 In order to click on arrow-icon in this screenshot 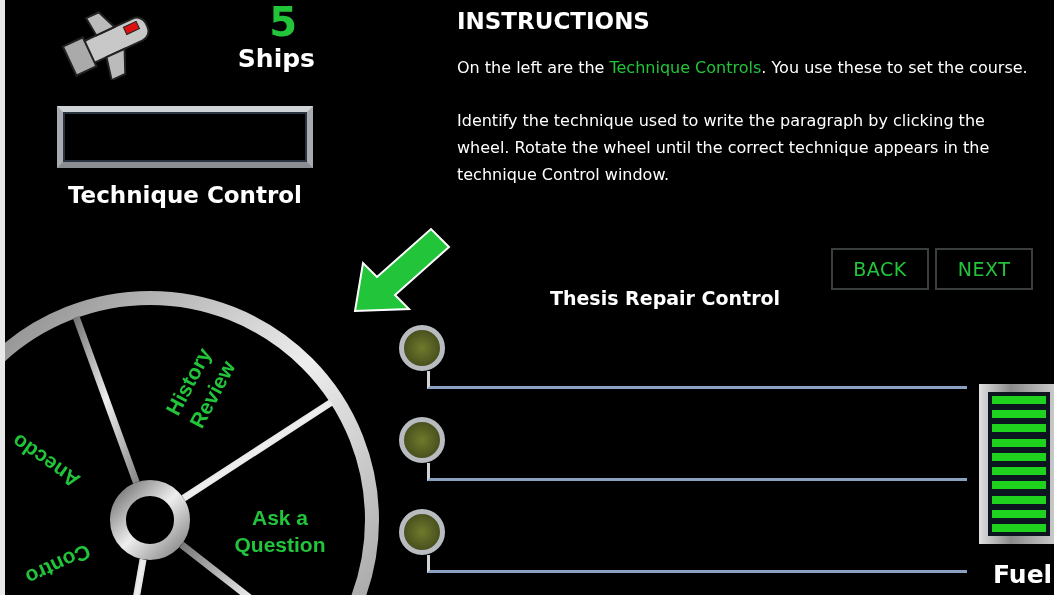, I will do `click(403, 270)`.